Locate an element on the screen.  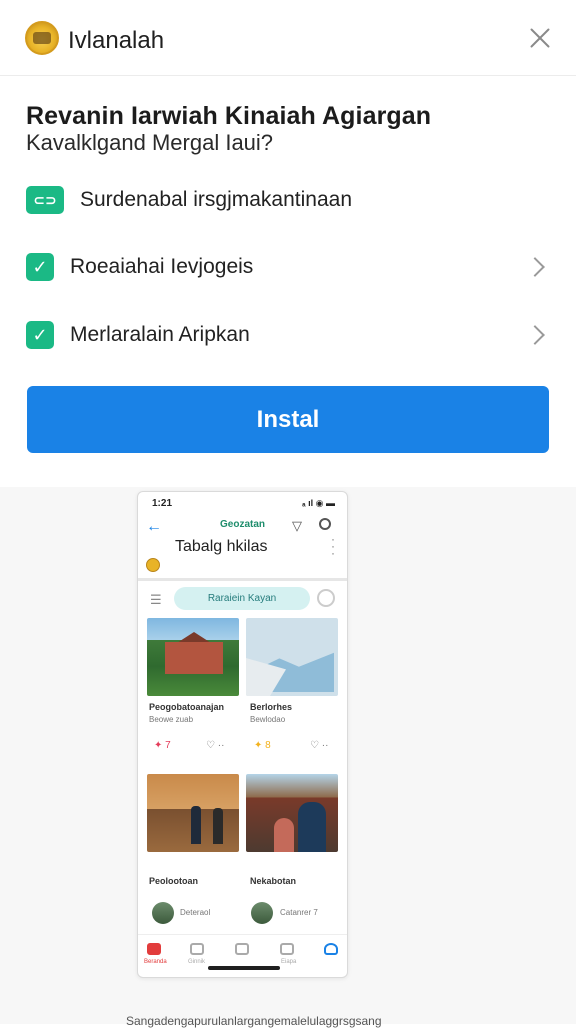
card-caption: Nekabotan is located at coordinates (273, 881).